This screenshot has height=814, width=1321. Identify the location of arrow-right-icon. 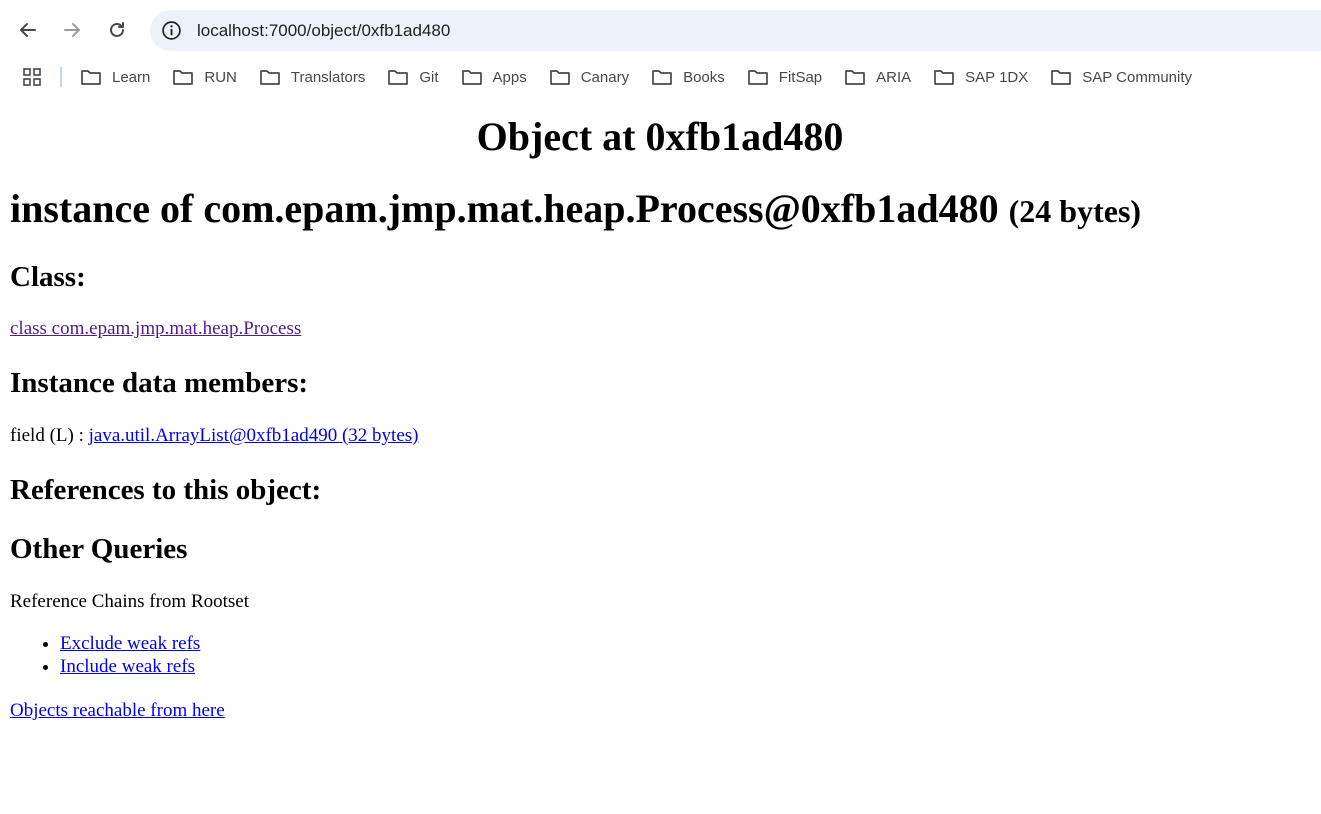
(72, 30).